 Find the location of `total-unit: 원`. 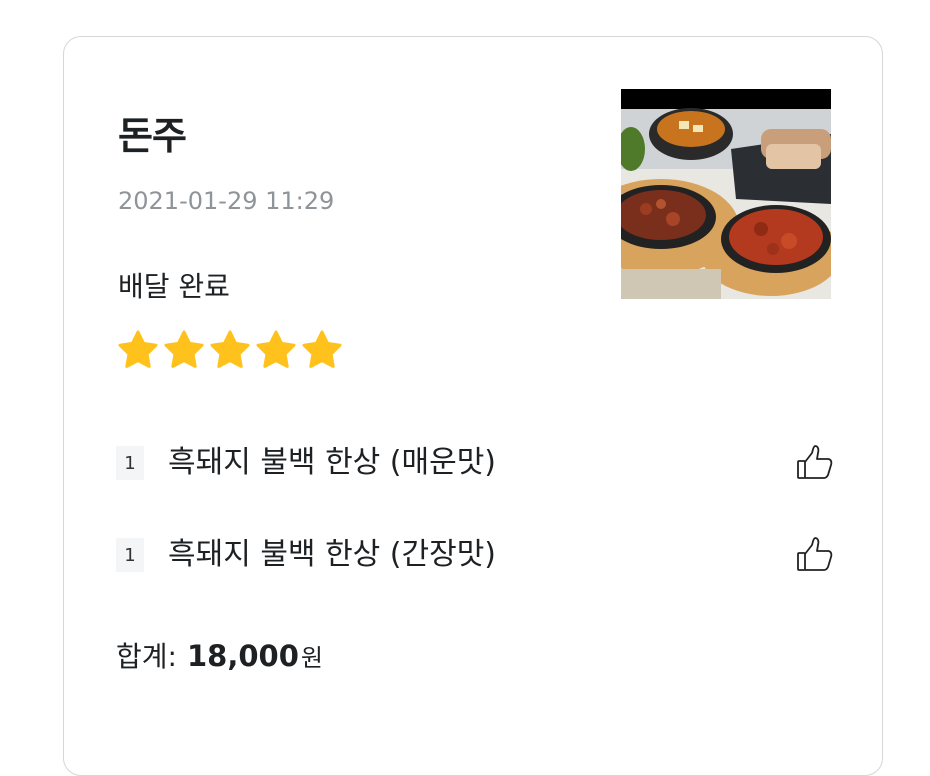

total-unit: 원 is located at coordinates (311, 658).